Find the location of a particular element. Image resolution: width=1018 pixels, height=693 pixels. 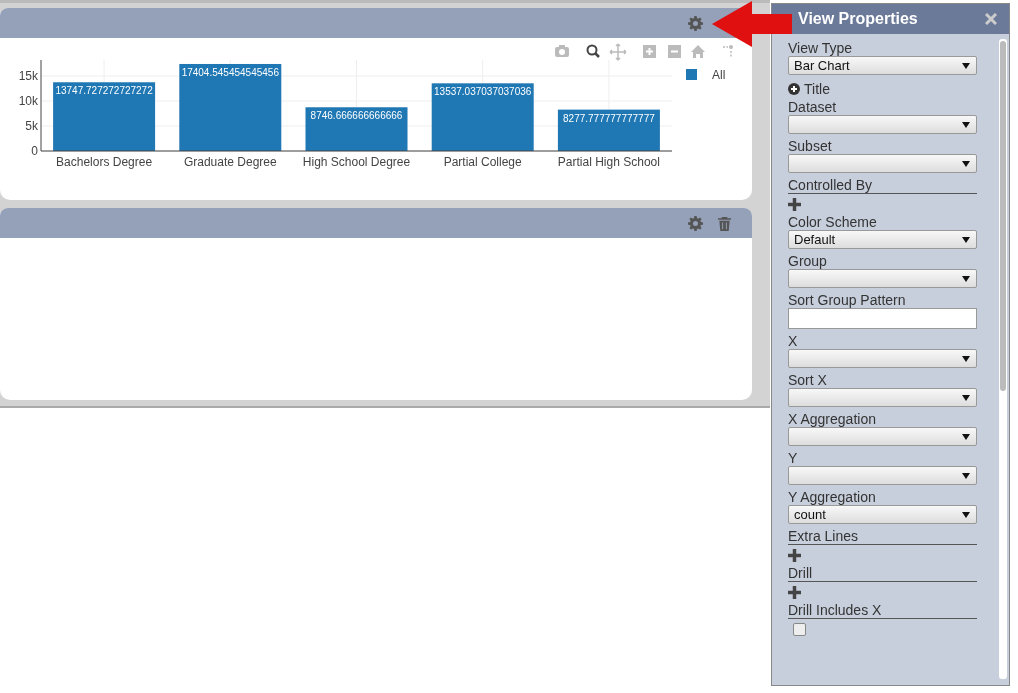

zoom-icon is located at coordinates (593, 51).